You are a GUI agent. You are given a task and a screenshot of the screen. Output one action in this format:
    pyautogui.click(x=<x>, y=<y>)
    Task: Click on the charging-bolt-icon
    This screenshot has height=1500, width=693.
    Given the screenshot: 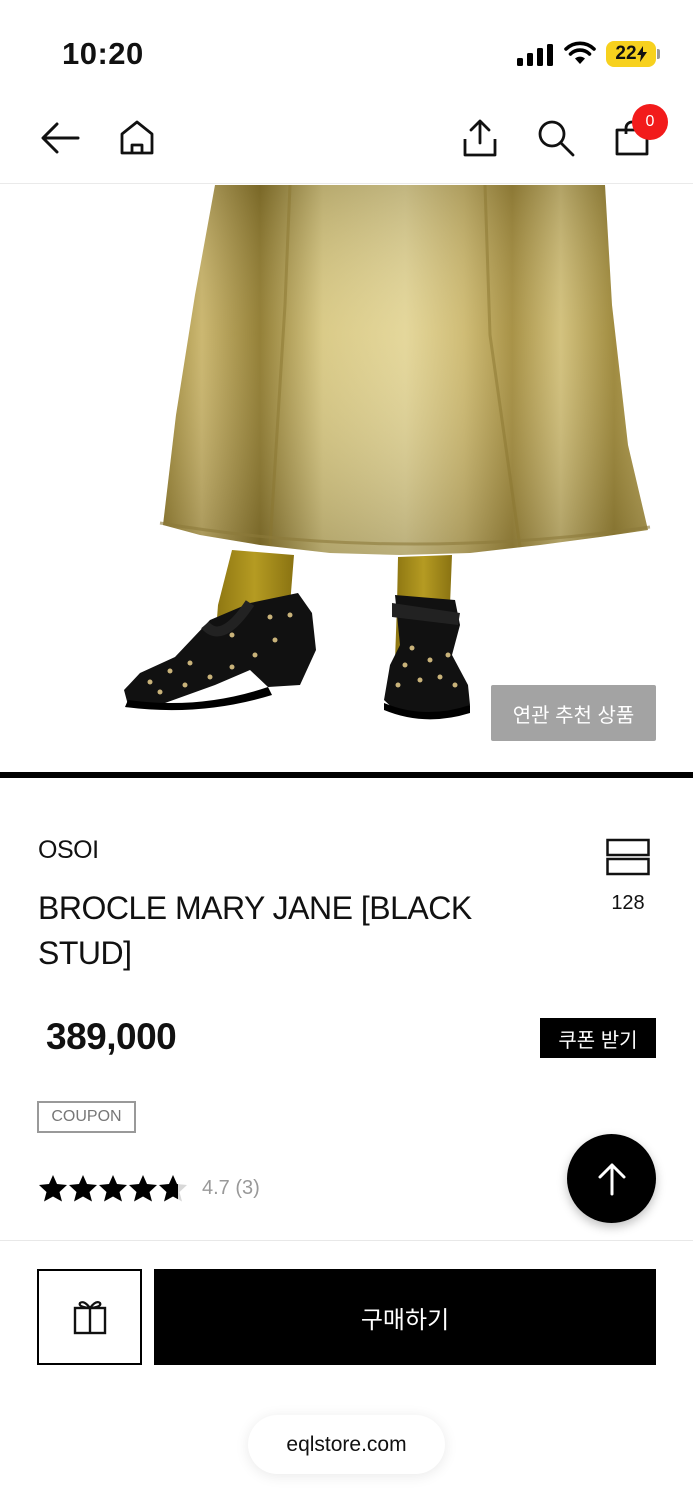 What is the action you would take?
    pyautogui.click(x=641, y=54)
    